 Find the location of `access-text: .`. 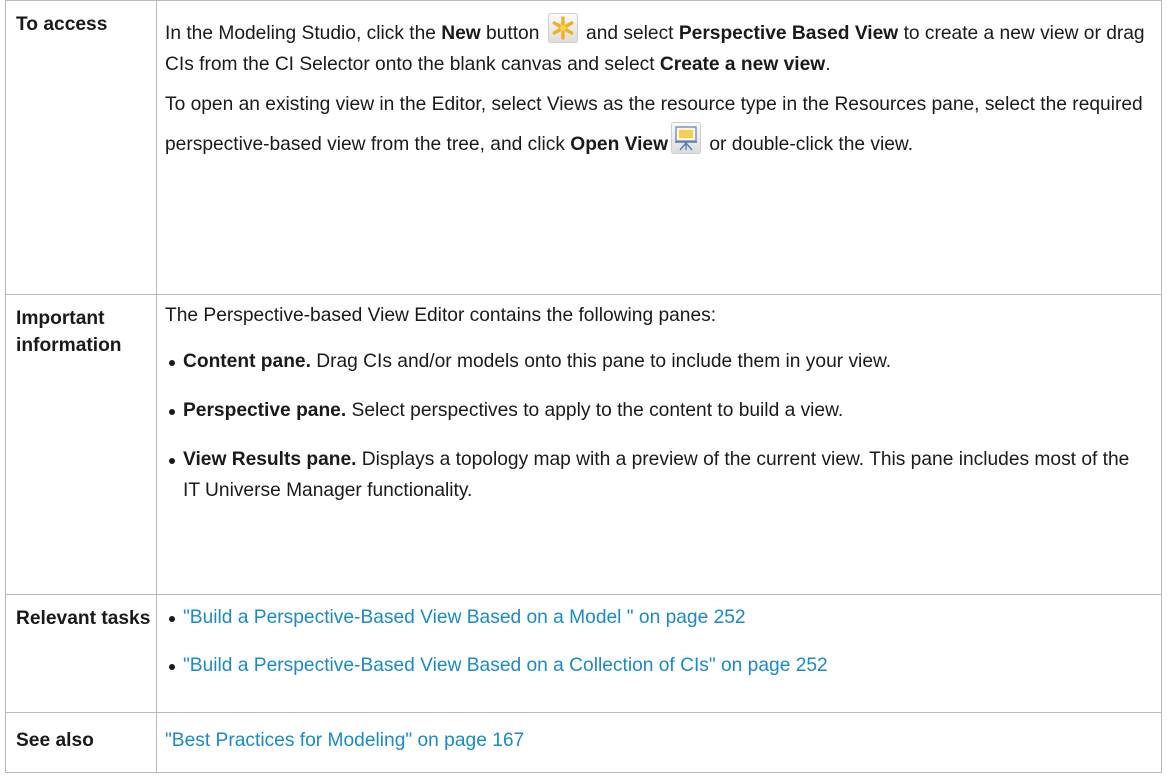

access-text: . is located at coordinates (828, 64).